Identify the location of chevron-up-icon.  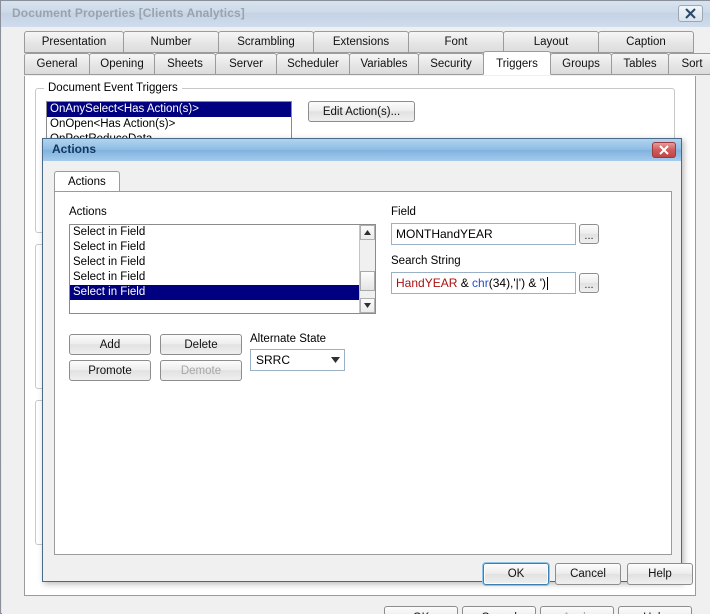
(367, 232).